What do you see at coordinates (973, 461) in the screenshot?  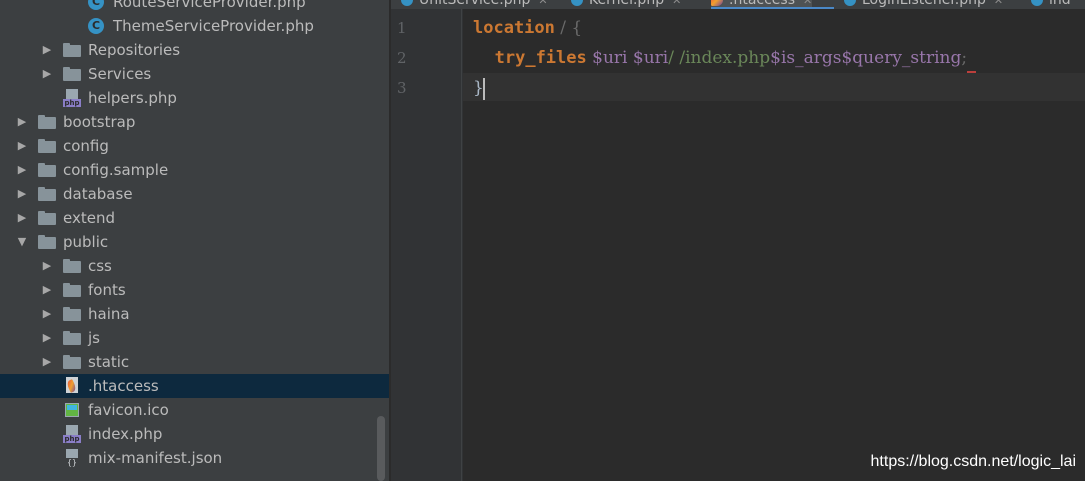 I see `watermark: https://blog.csdn.net/logic_lai` at bounding box center [973, 461].